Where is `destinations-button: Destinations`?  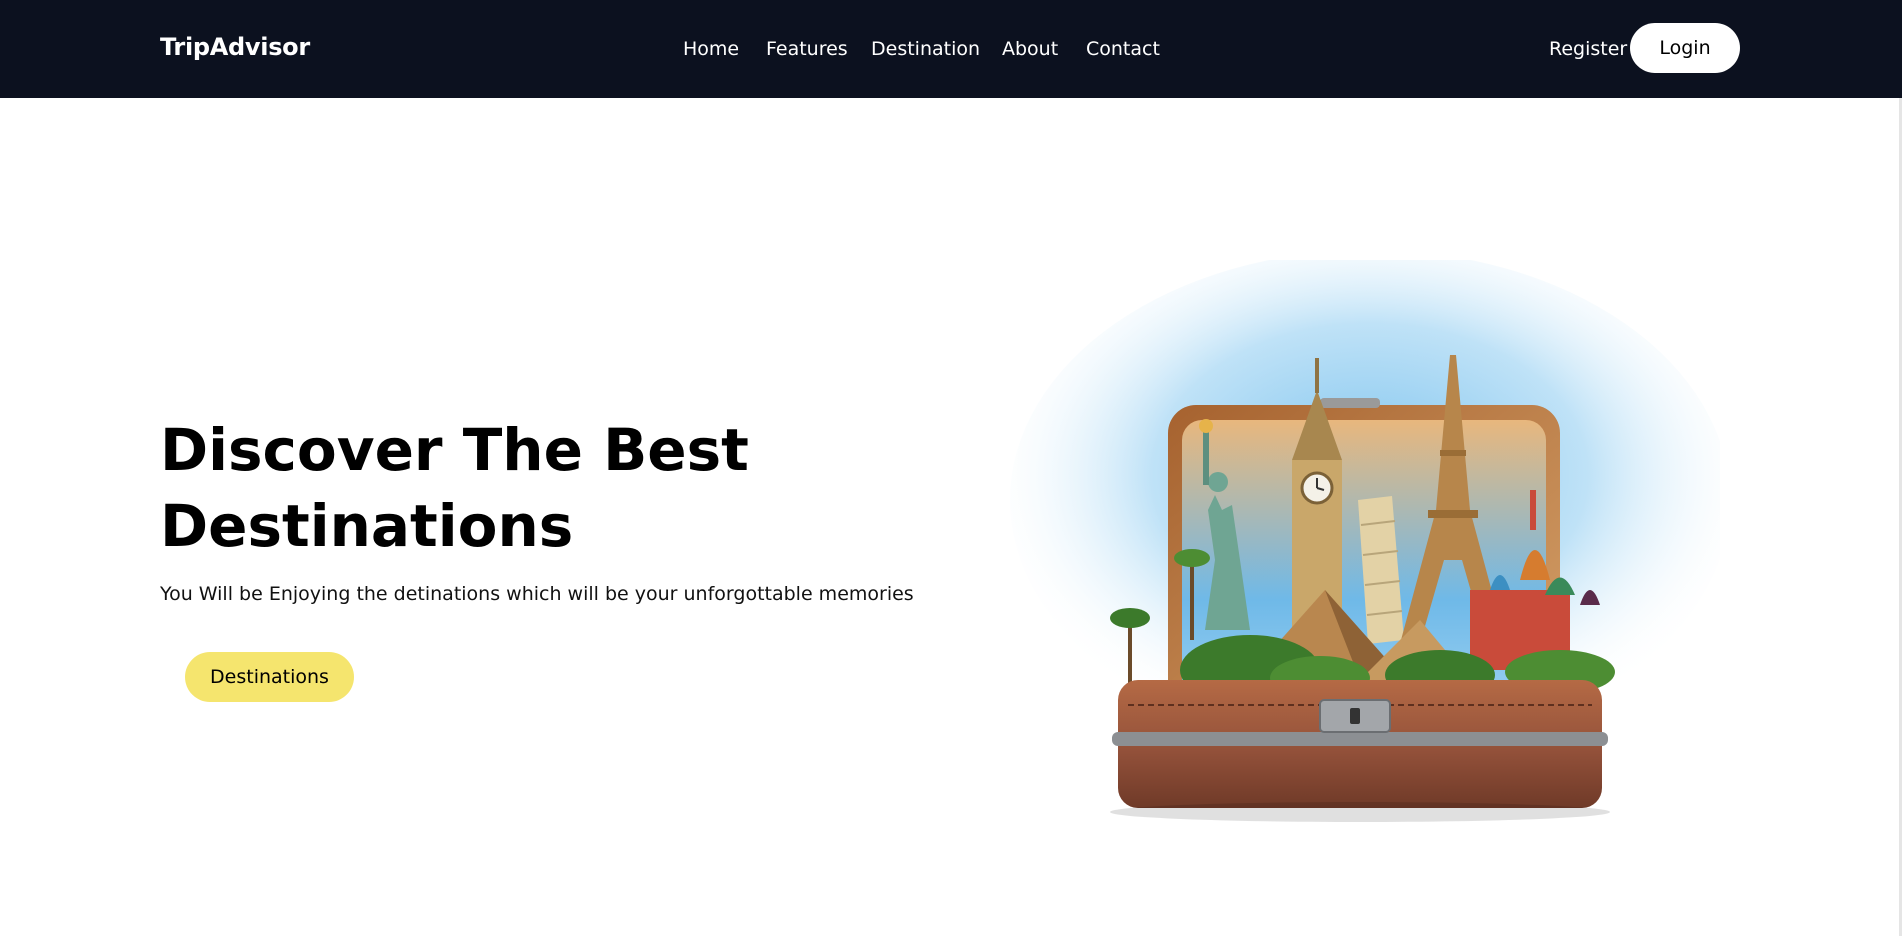 destinations-button: Destinations is located at coordinates (269, 677).